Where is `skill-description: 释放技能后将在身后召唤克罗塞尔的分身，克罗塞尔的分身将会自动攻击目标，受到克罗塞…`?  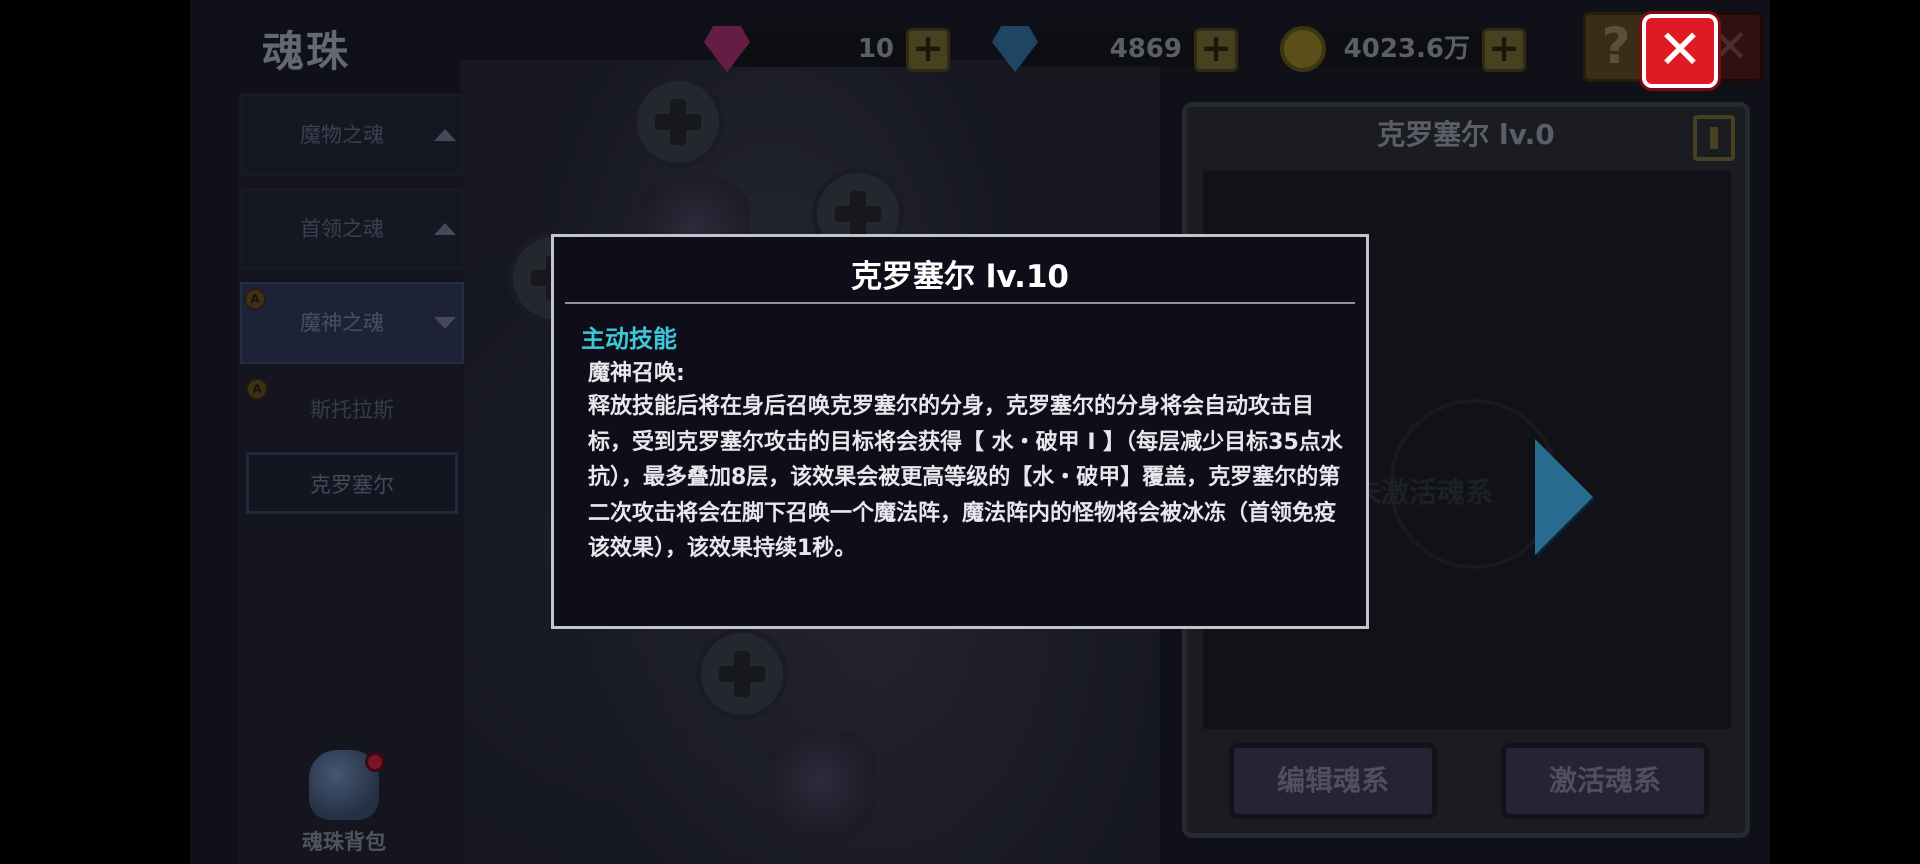 skill-description: 释放技能后将在身后召唤克罗塞尔的分身，克罗塞尔的分身将会自动攻击目标，受到克罗塞… is located at coordinates (965, 477).